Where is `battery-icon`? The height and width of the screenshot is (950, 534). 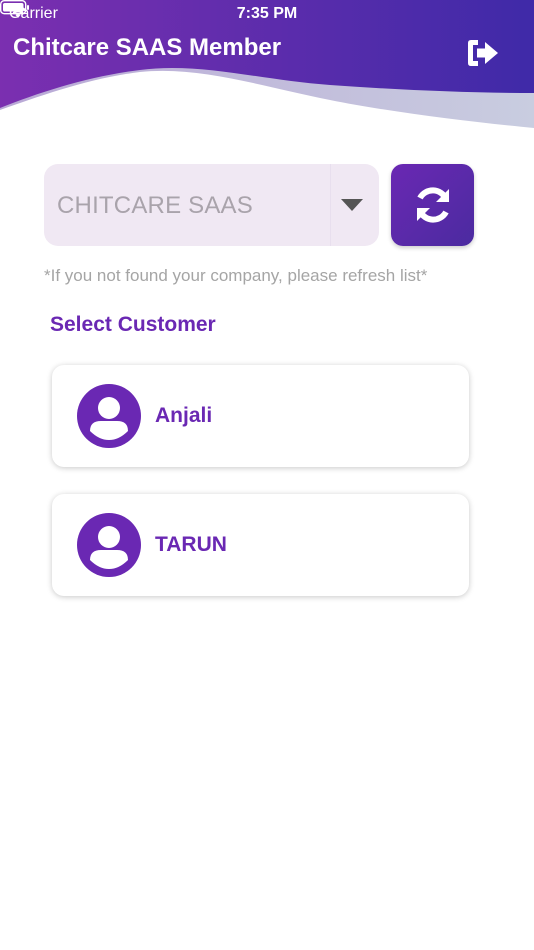
battery-icon is located at coordinates (14, 7).